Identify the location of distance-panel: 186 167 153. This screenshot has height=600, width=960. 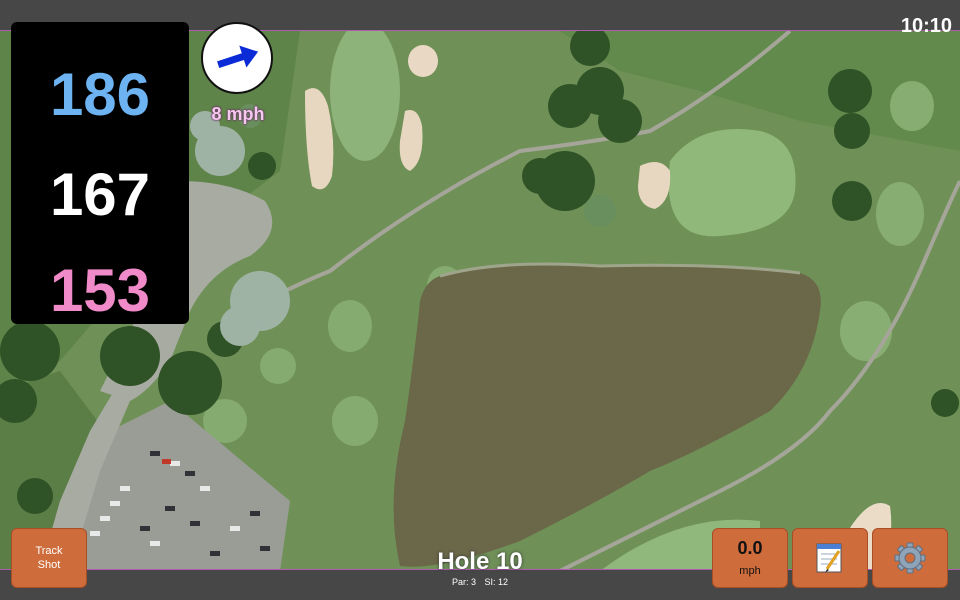
(100, 173).